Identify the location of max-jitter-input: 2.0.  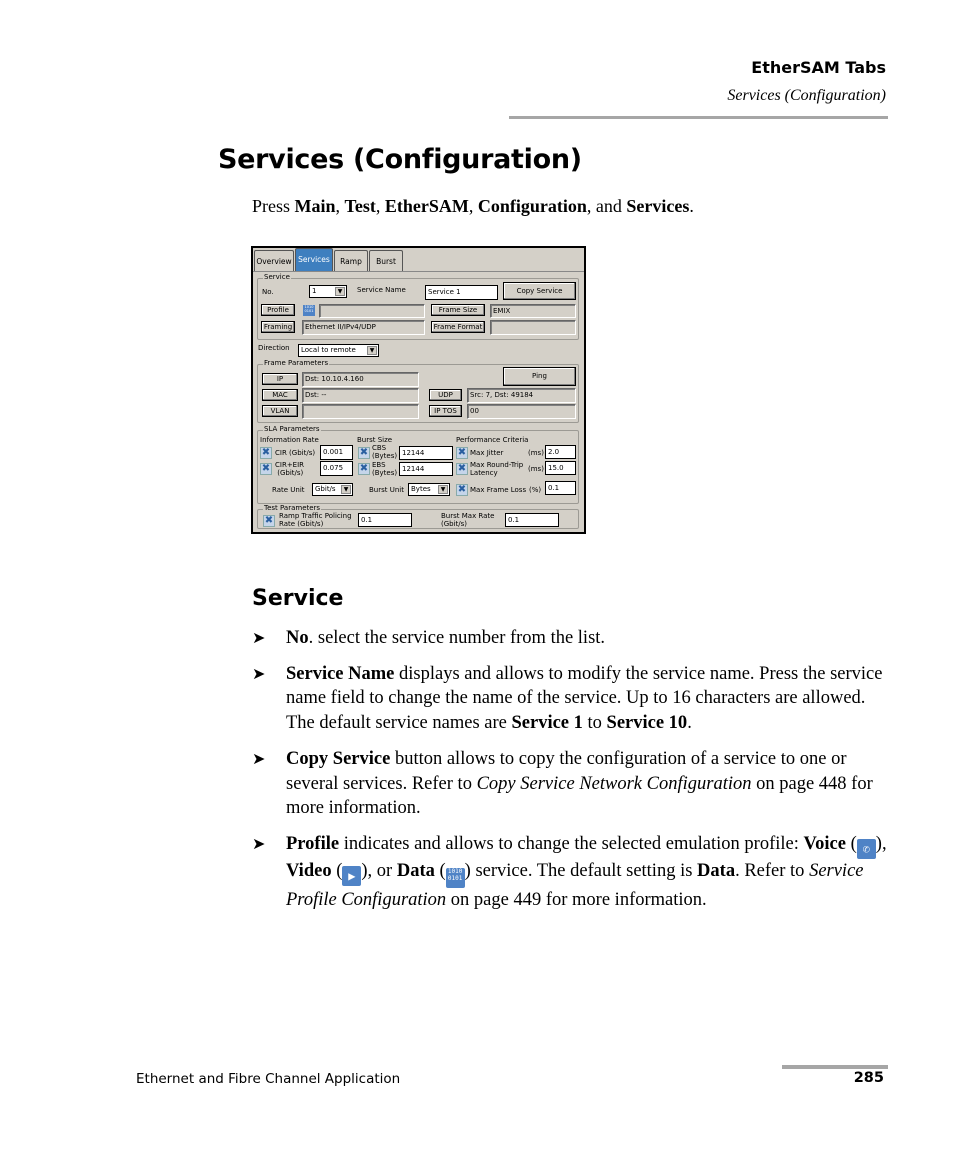
(560, 452).